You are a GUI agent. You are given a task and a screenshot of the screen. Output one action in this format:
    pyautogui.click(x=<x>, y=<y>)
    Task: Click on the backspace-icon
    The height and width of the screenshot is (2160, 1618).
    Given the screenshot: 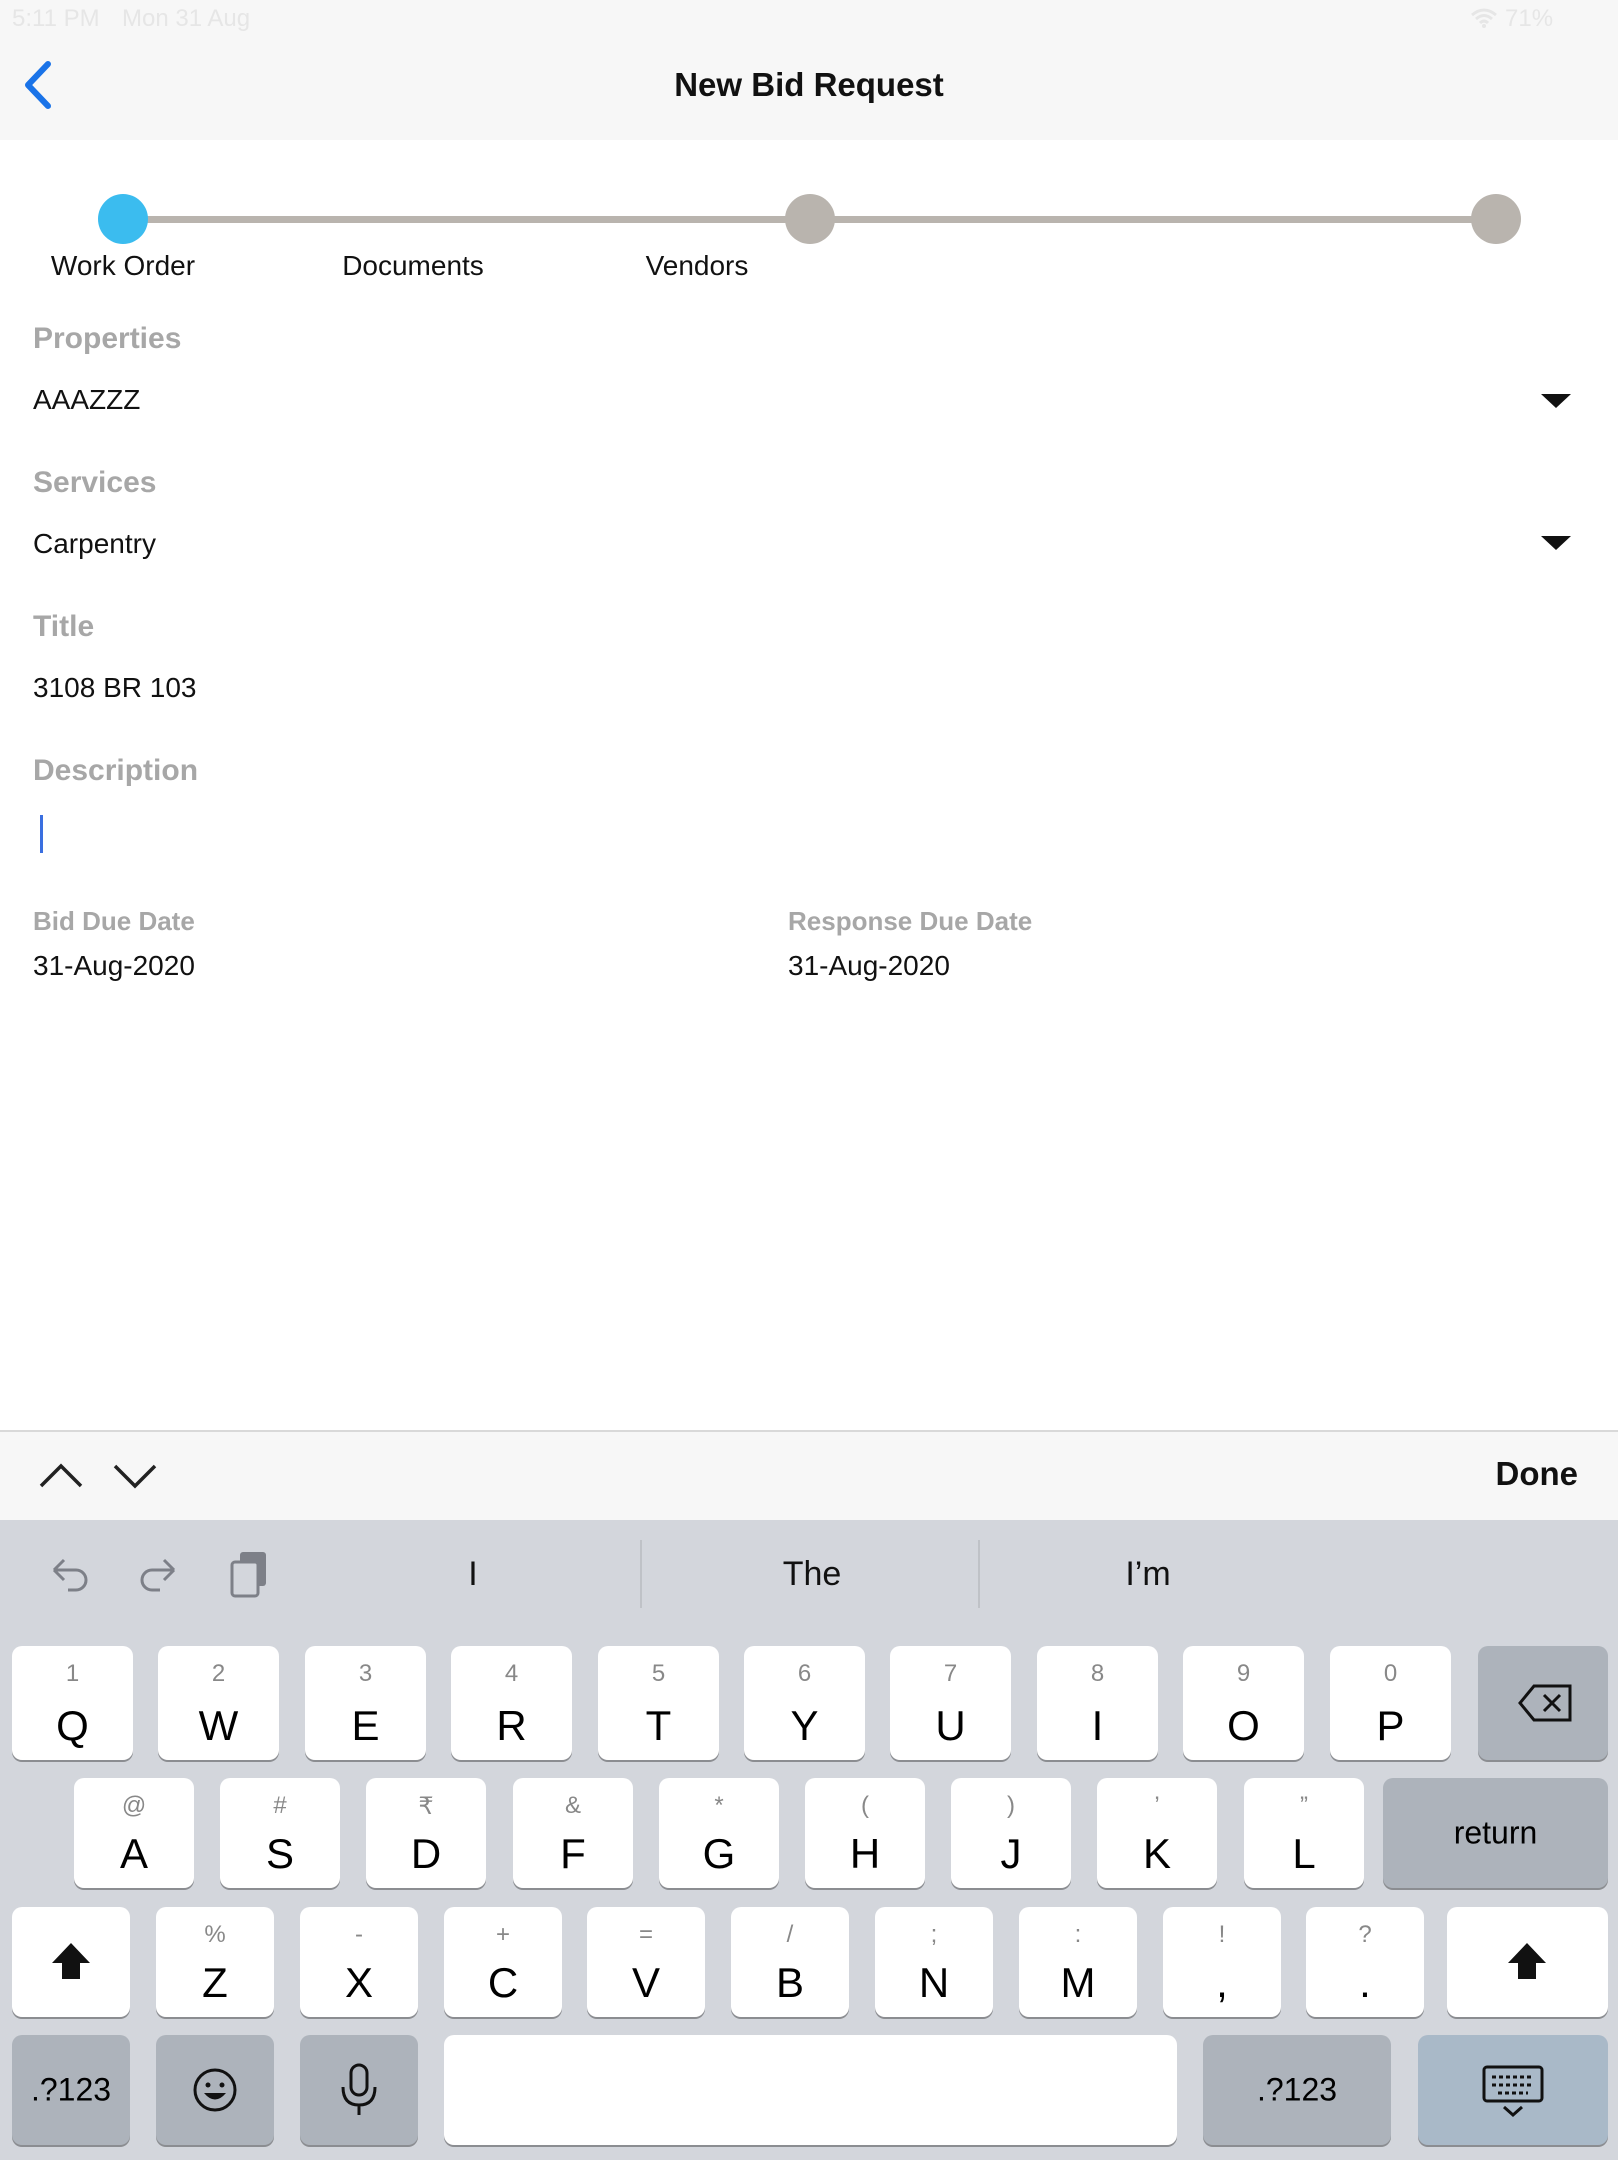 What is the action you would take?
    pyautogui.click(x=1545, y=1703)
    